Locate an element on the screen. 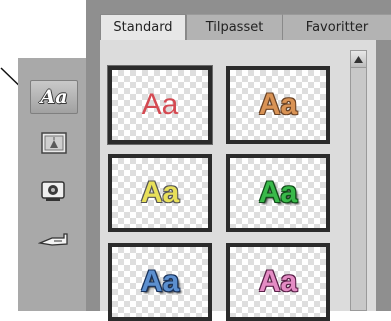  tab-bar: Standard Tilpasset Favoritter is located at coordinates (245, 27).